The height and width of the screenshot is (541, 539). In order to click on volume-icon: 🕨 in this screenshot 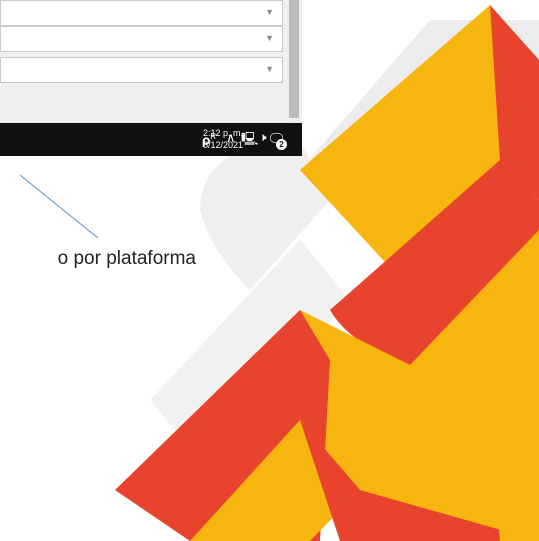, I will do `click(263, 137)`.